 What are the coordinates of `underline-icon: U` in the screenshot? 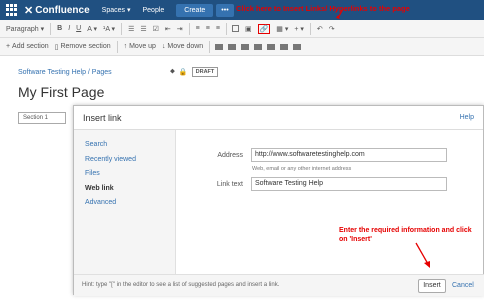 It's located at (78, 28).